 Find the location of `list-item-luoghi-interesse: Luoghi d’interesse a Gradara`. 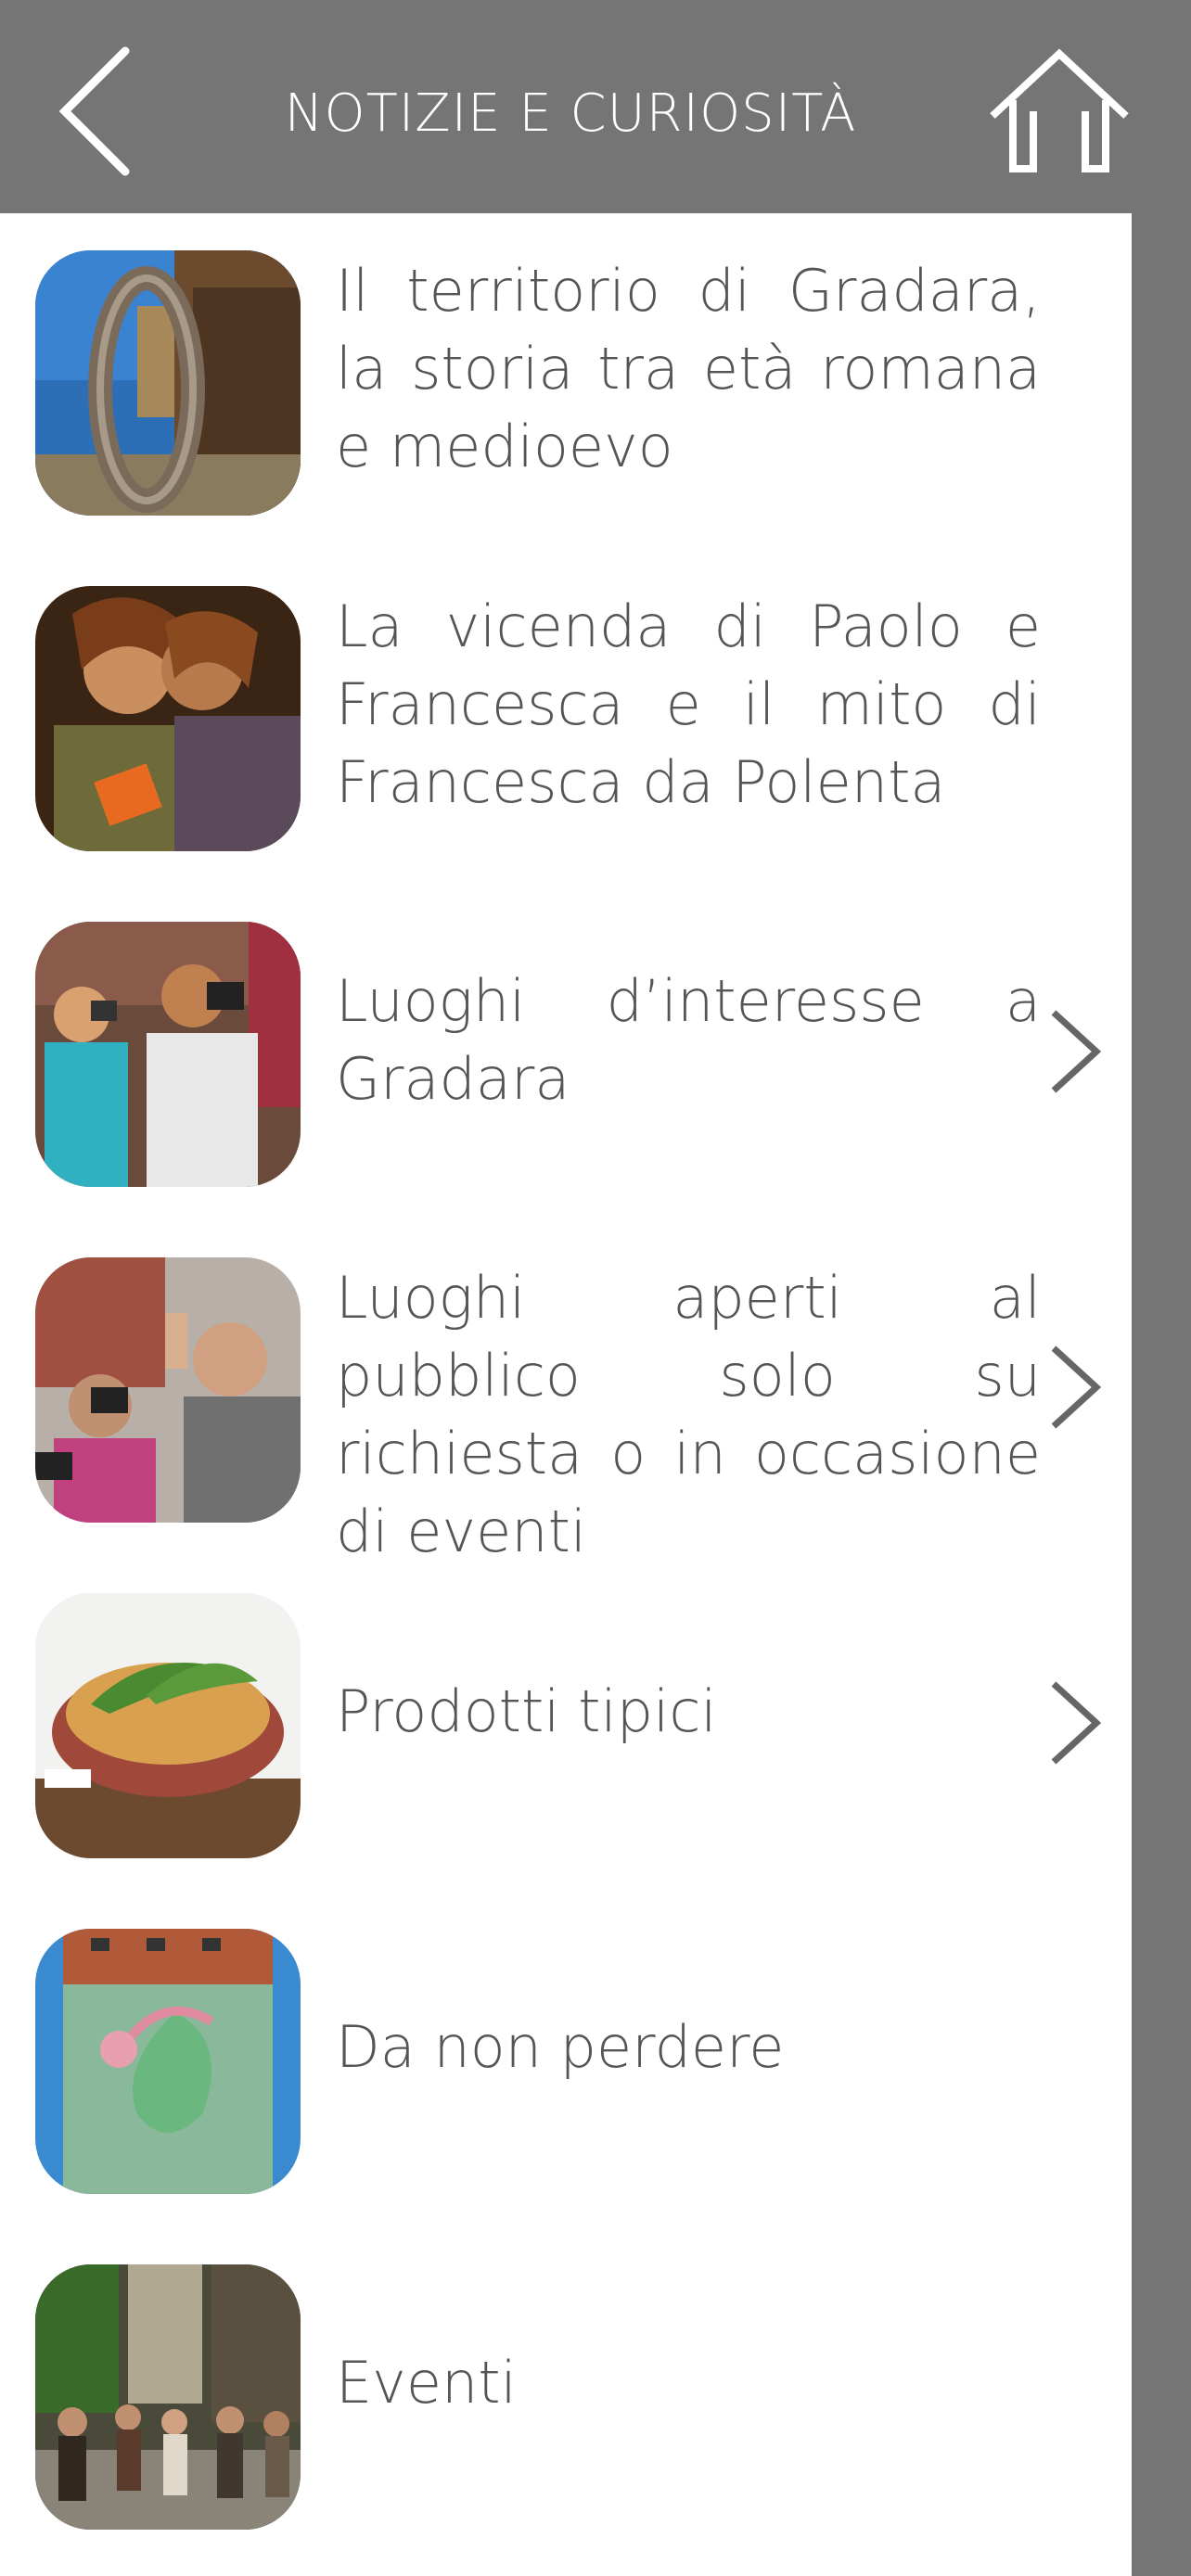

list-item-luoghi-interesse: Luoghi d’interesse a Gradara is located at coordinates (566, 1052).